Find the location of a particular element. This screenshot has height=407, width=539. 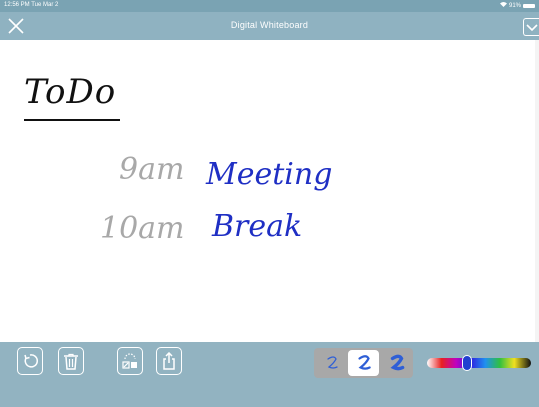

chevron-down-icon is located at coordinates (532, 28).